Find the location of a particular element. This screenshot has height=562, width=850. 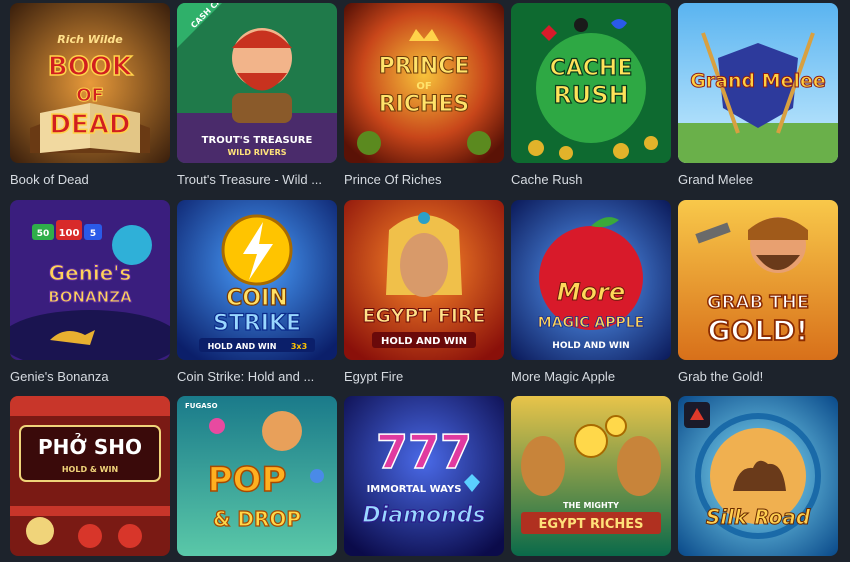

svg-text: BOOK is located at coordinates (90, 67).